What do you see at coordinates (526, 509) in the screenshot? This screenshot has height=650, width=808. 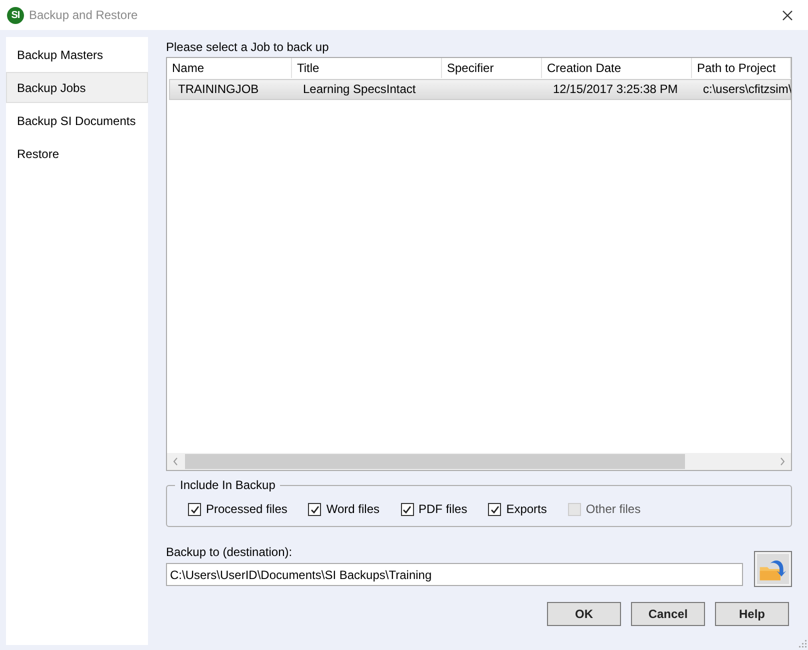 I see `checkbox-label: Exports` at bounding box center [526, 509].